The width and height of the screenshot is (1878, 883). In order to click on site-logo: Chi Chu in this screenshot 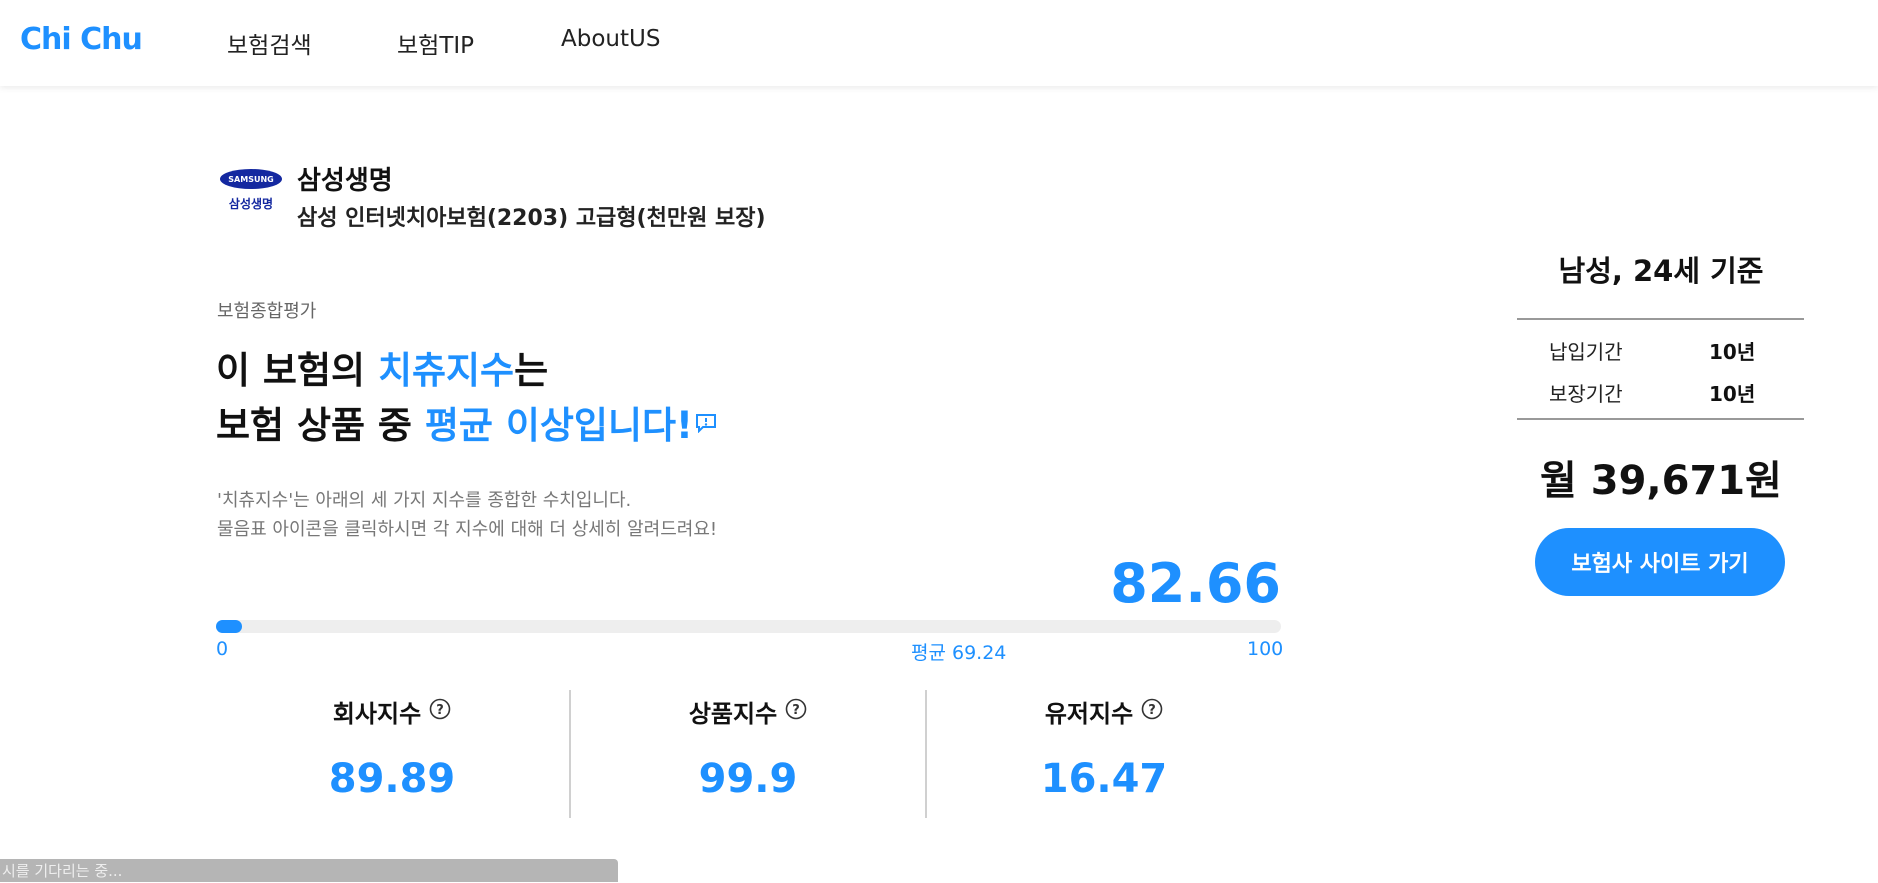, I will do `click(81, 39)`.